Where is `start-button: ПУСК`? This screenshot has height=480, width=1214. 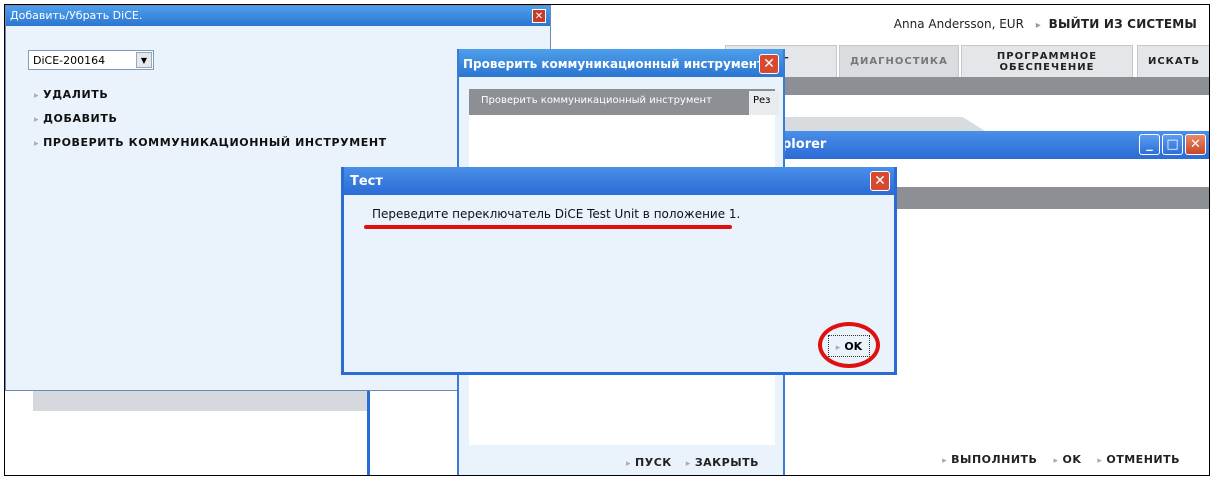
start-button: ПУСК is located at coordinates (649, 462).